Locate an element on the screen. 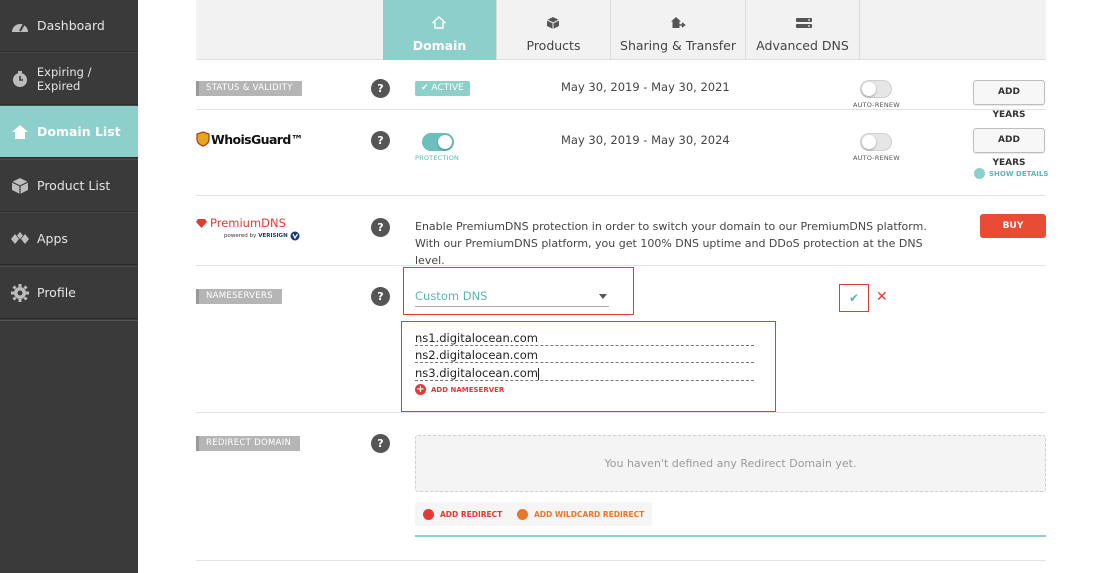 The height and width of the screenshot is (573, 1104). sidebar-item-label: Profile is located at coordinates (56, 292).